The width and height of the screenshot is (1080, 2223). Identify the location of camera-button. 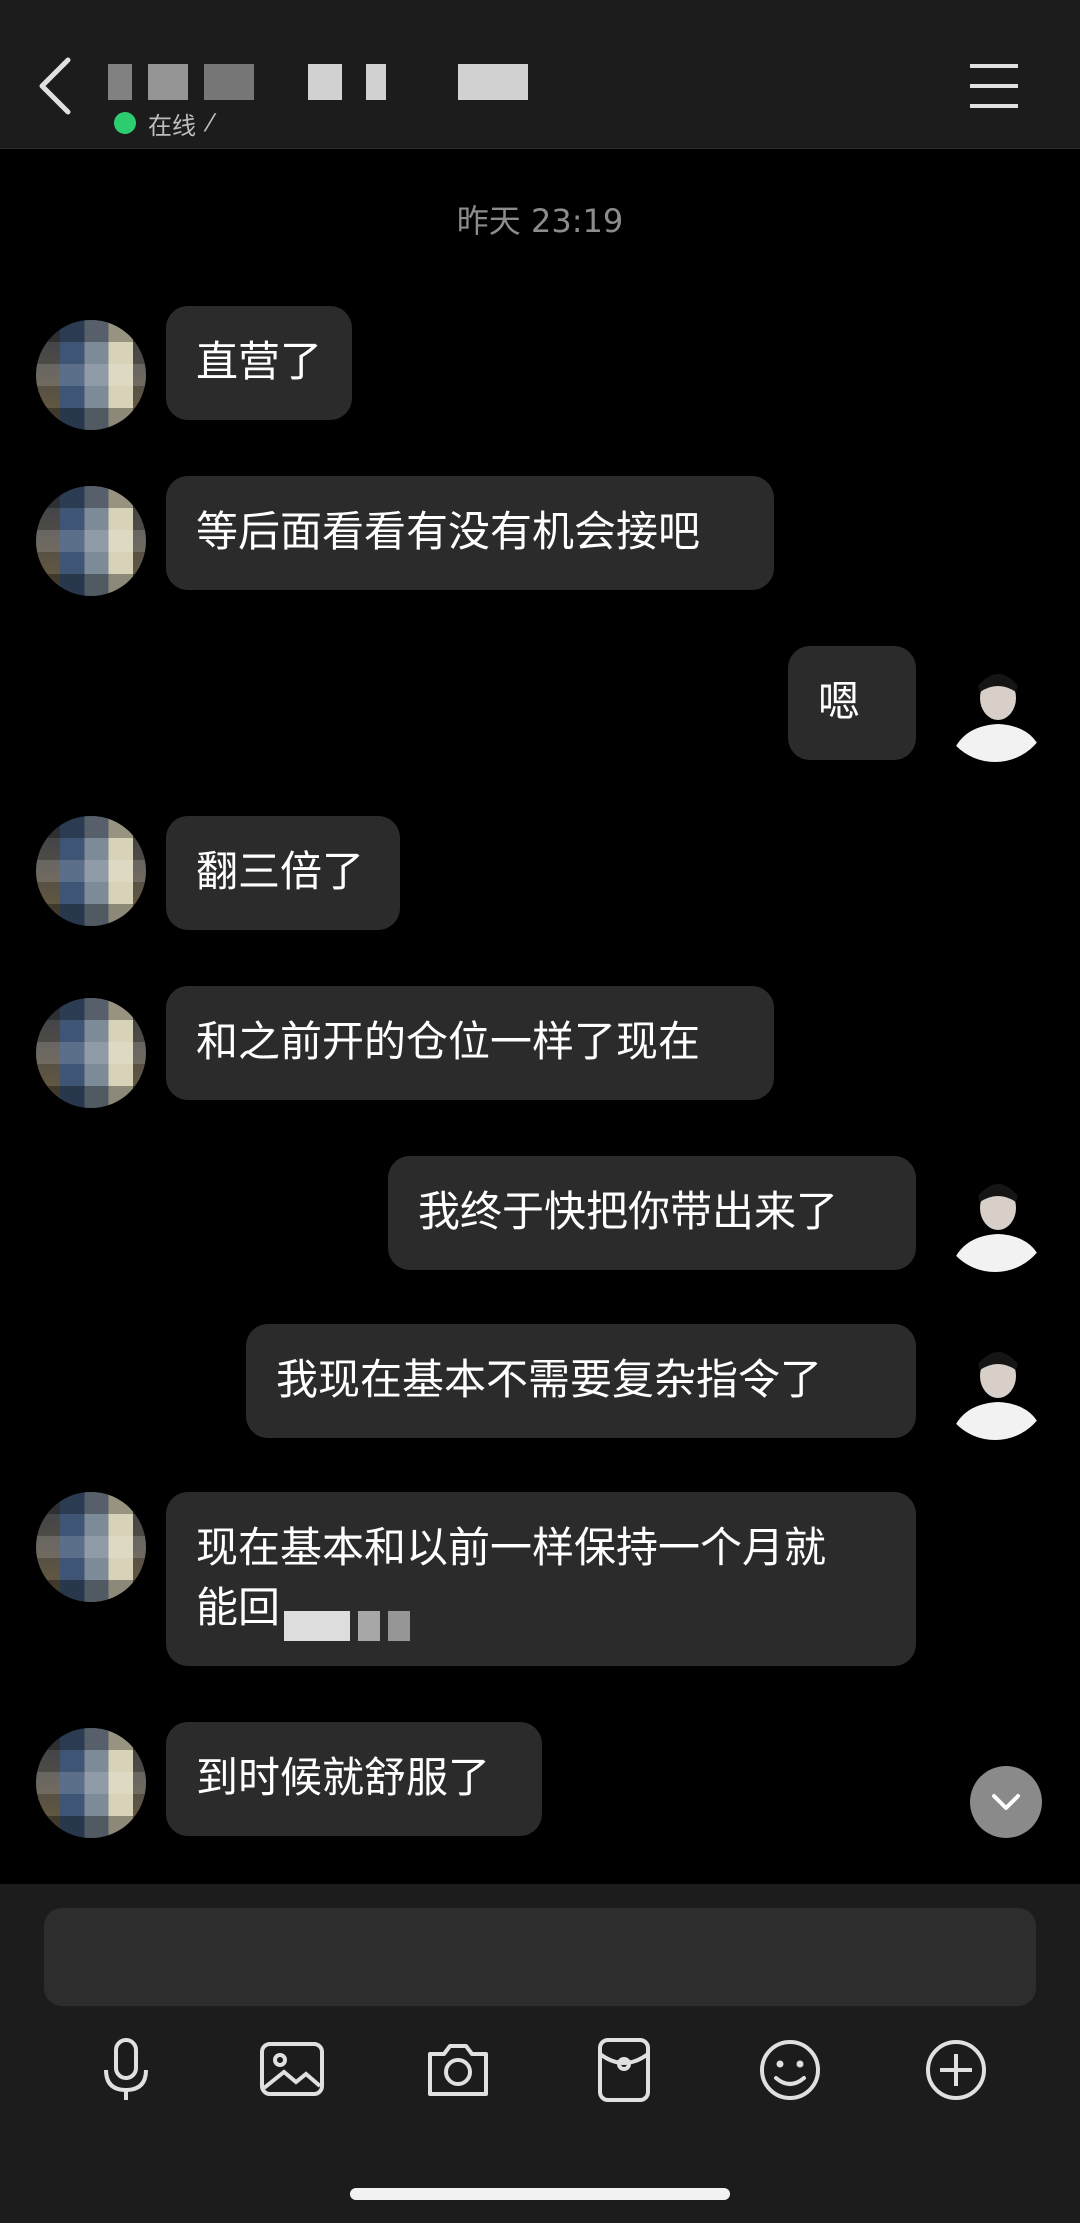
(458, 2070).